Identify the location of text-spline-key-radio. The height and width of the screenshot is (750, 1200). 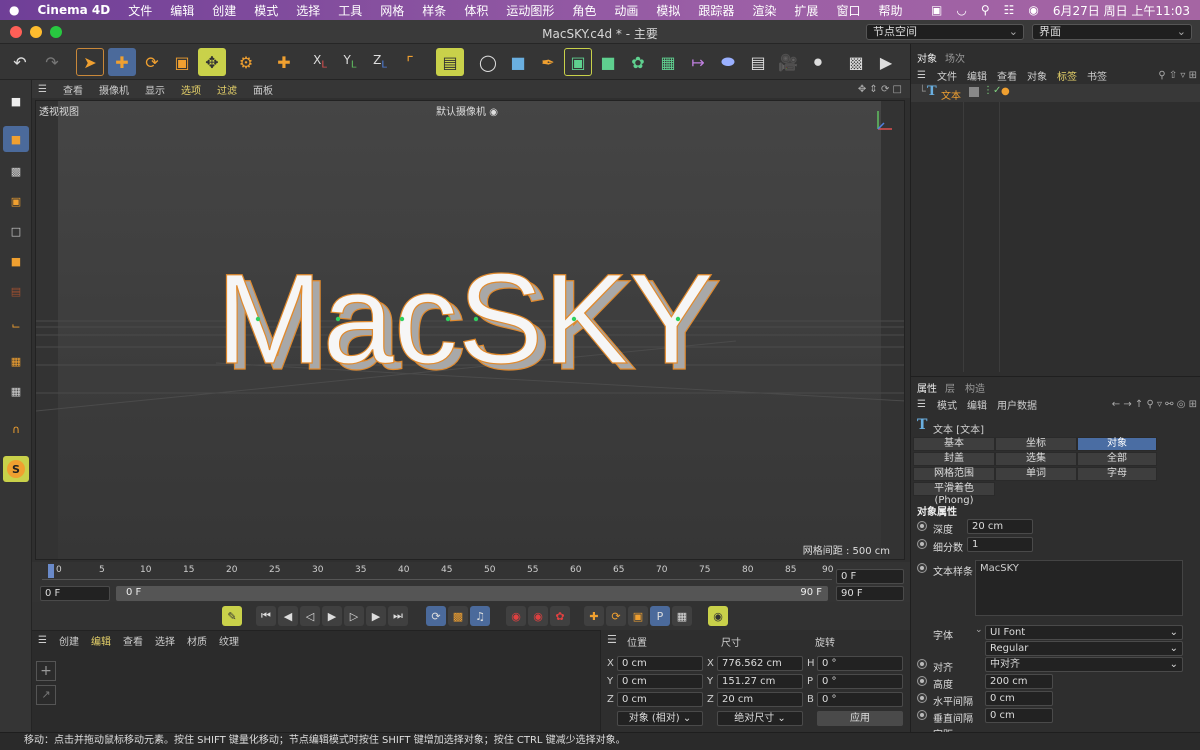
(922, 568).